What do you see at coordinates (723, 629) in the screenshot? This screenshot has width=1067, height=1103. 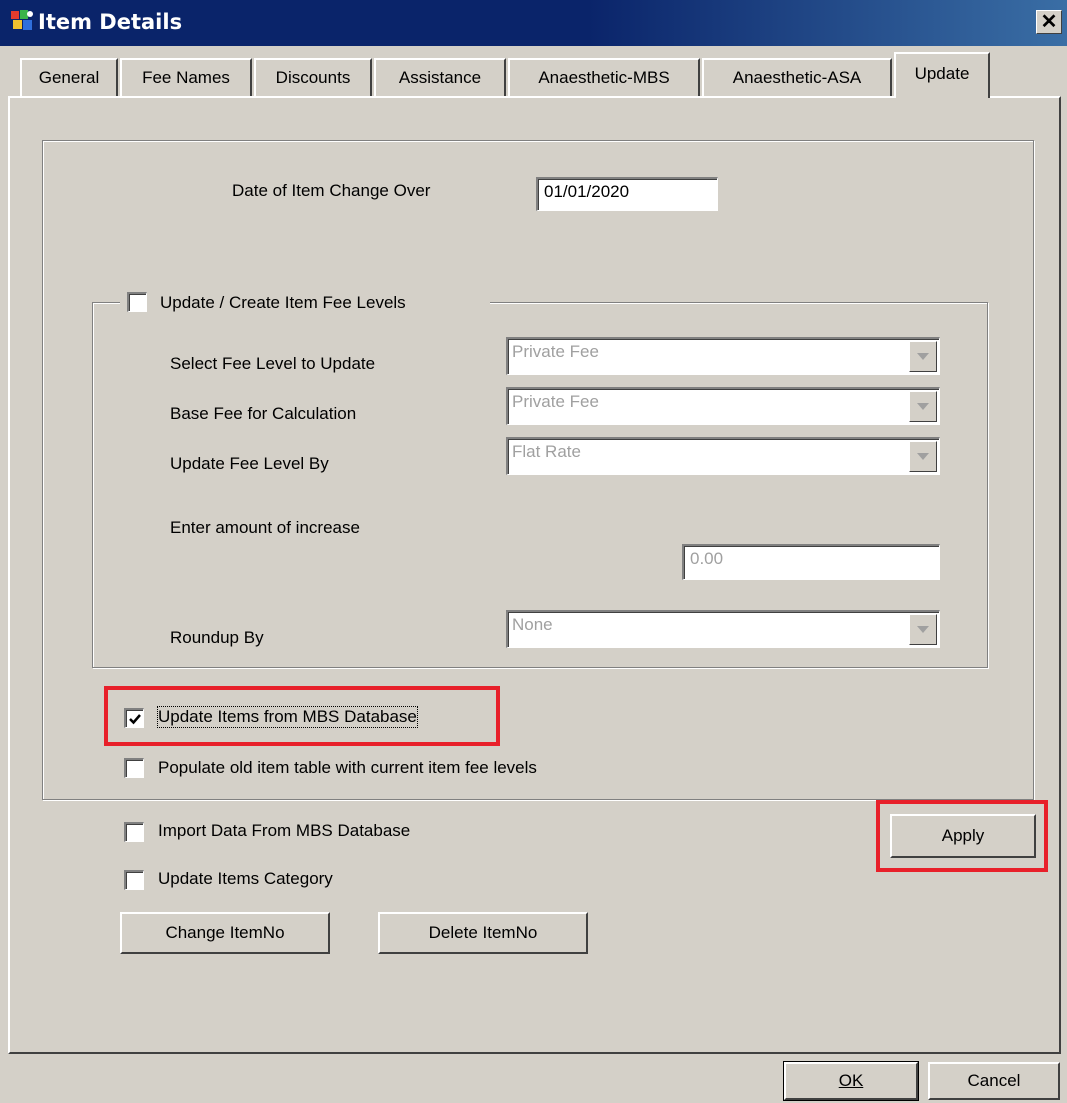 I see `roundup-combo: None` at bounding box center [723, 629].